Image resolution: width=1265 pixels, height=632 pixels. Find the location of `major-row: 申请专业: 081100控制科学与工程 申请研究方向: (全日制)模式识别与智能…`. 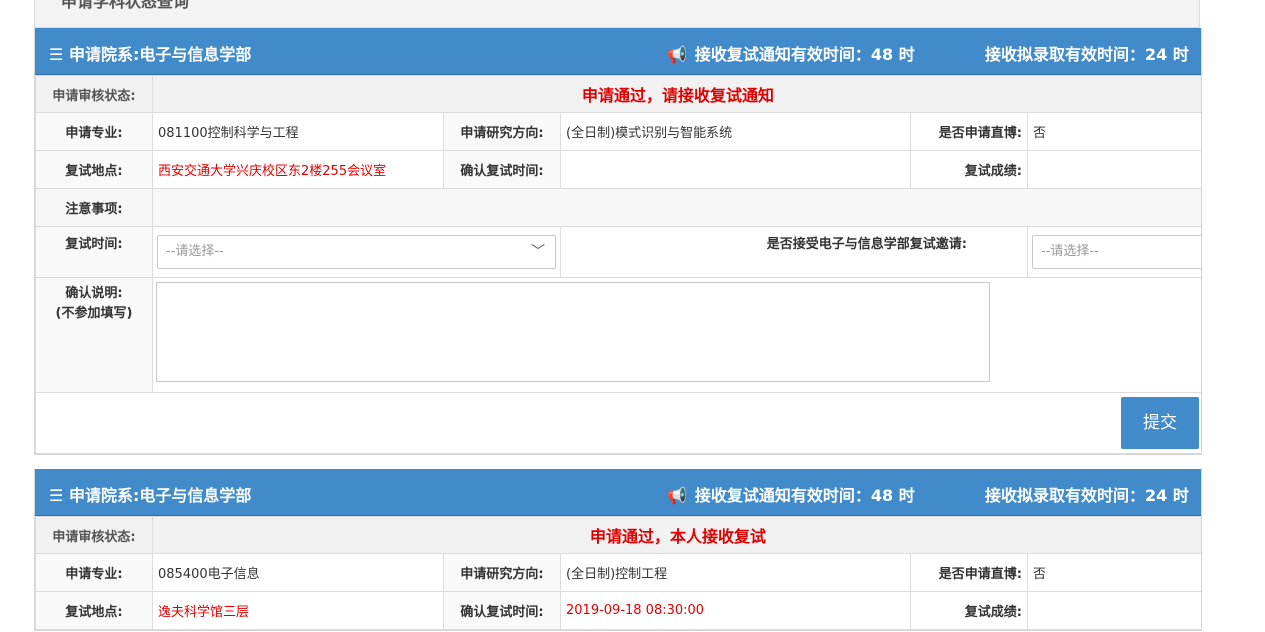

major-row: 申请专业: 081100控制科学与工程 申请研究方向: (全日制)模式识别与智能… is located at coordinates (618, 131).